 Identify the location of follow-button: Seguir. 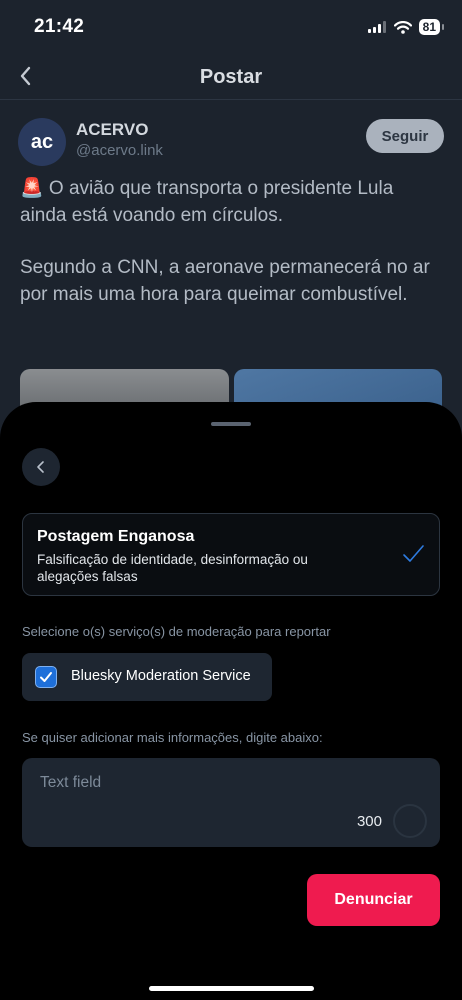
(405, 136).